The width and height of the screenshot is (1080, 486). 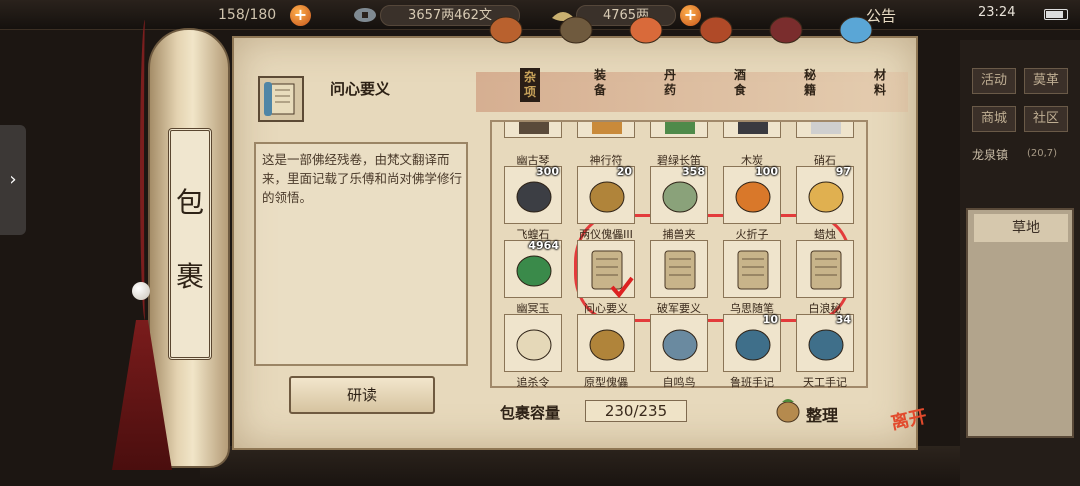 I want to click on tab-2: 丹 药, so click(x=670, y=83).